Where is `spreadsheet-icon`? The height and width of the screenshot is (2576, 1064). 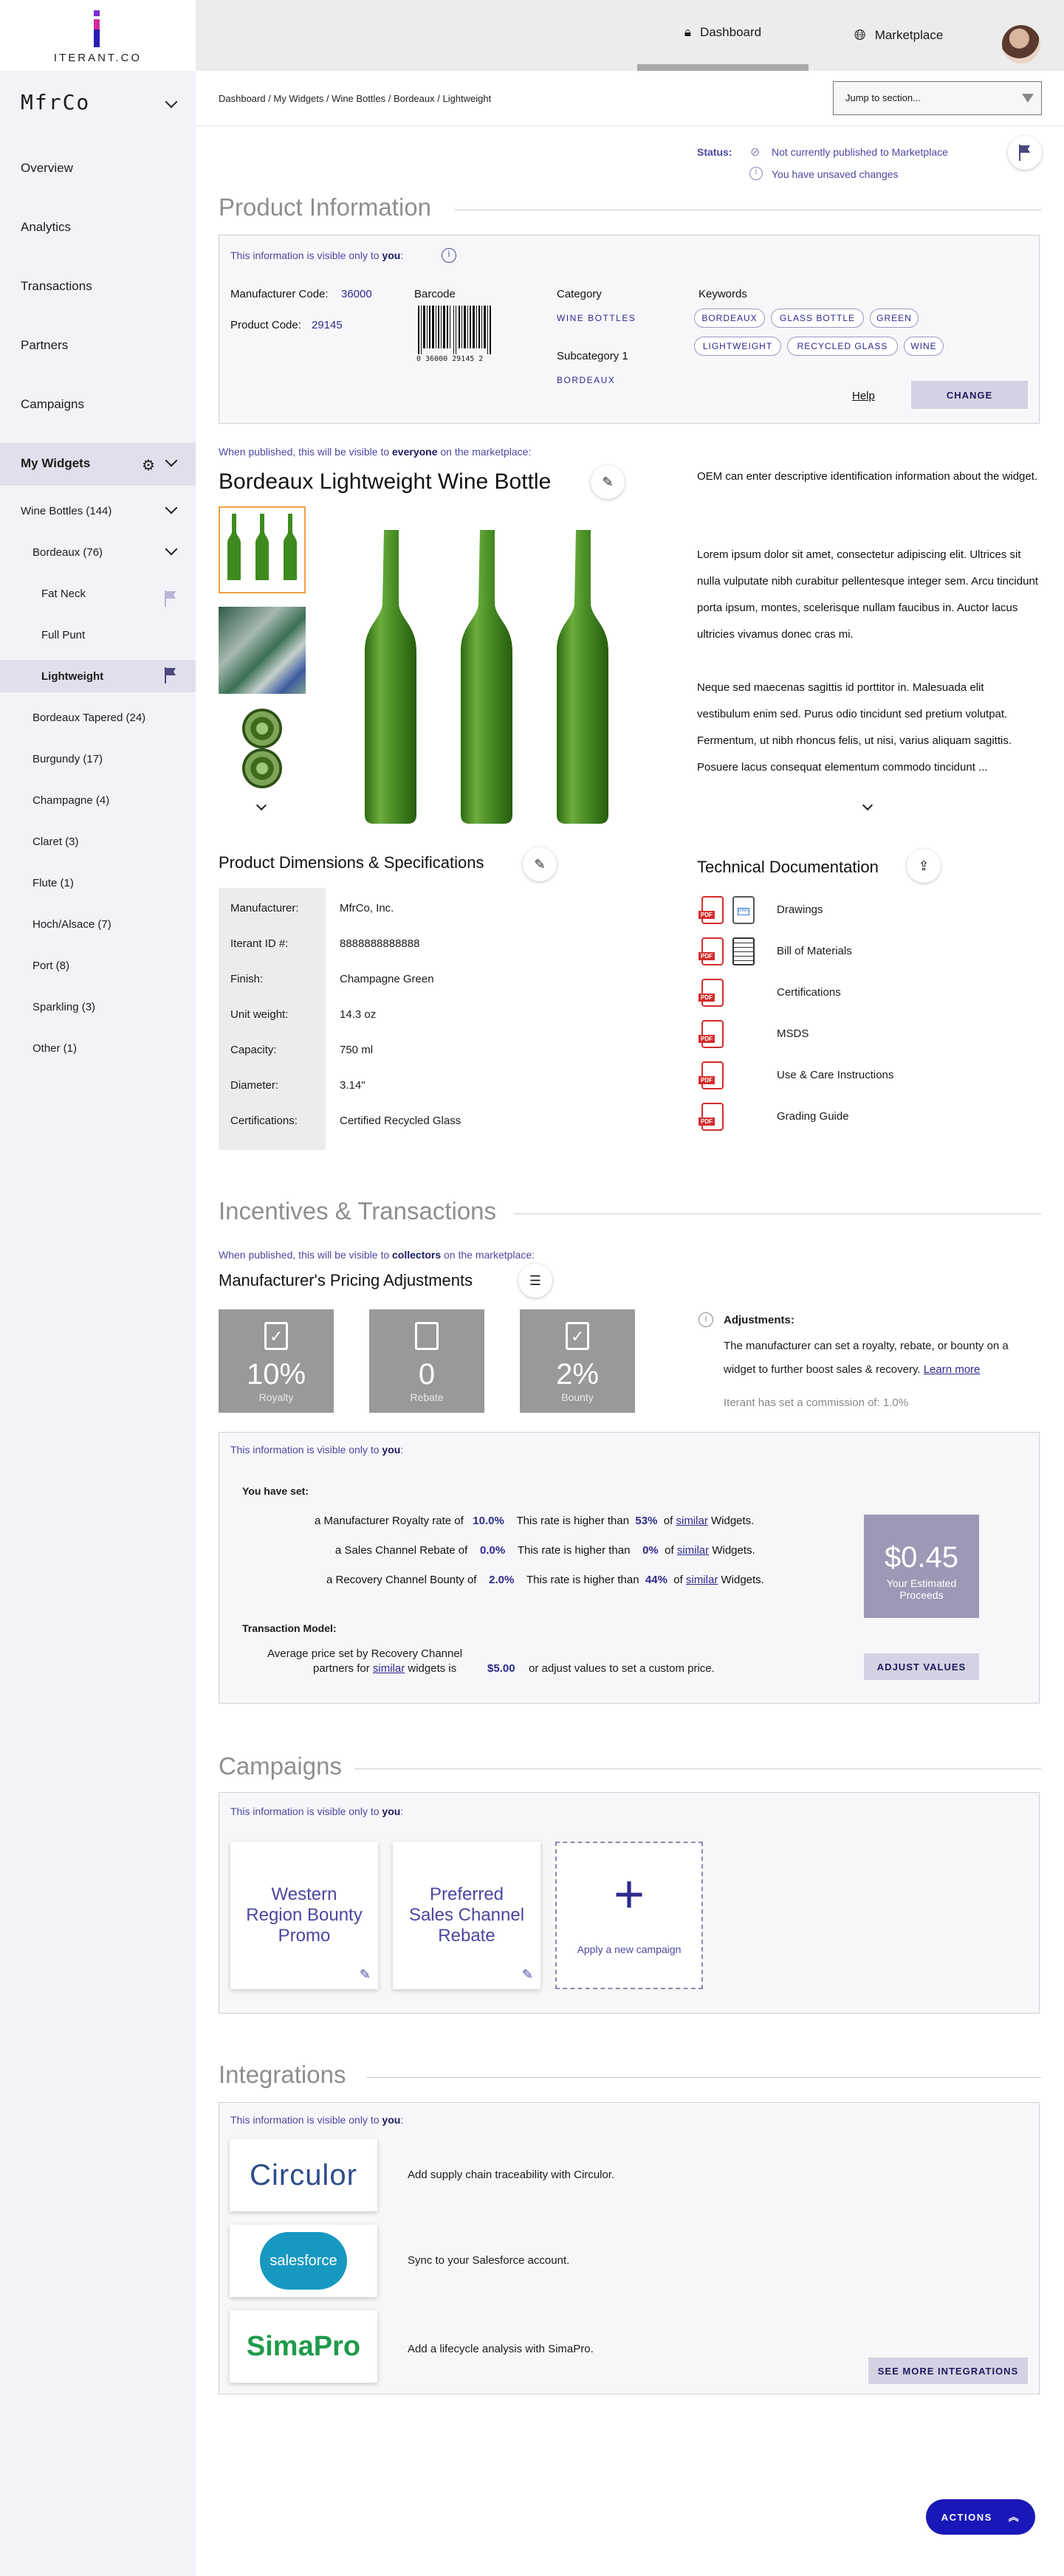
spreadsheet-icon is located at coordinates (743, 951).